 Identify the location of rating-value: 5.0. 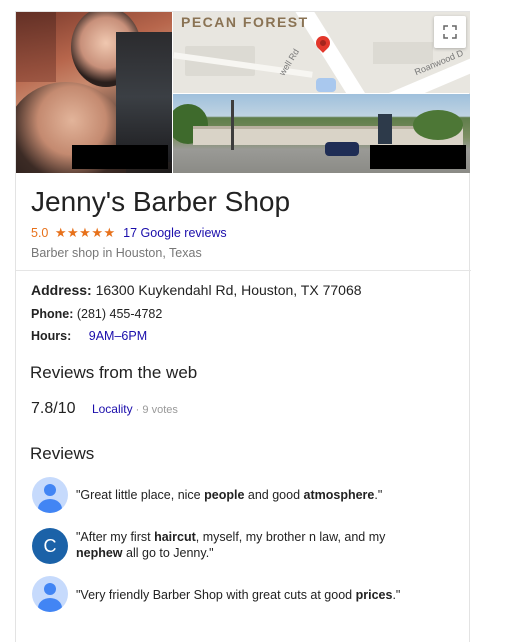
(40, 233).